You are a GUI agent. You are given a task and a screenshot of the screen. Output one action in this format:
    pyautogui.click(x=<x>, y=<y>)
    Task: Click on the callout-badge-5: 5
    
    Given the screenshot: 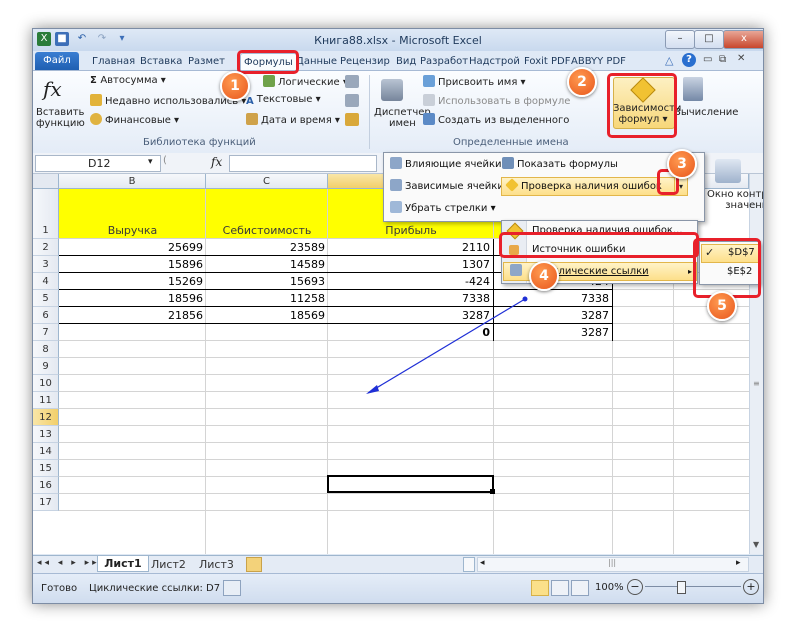 What is the action you would take?
    pyautogui.click(x=722, y=306)
    